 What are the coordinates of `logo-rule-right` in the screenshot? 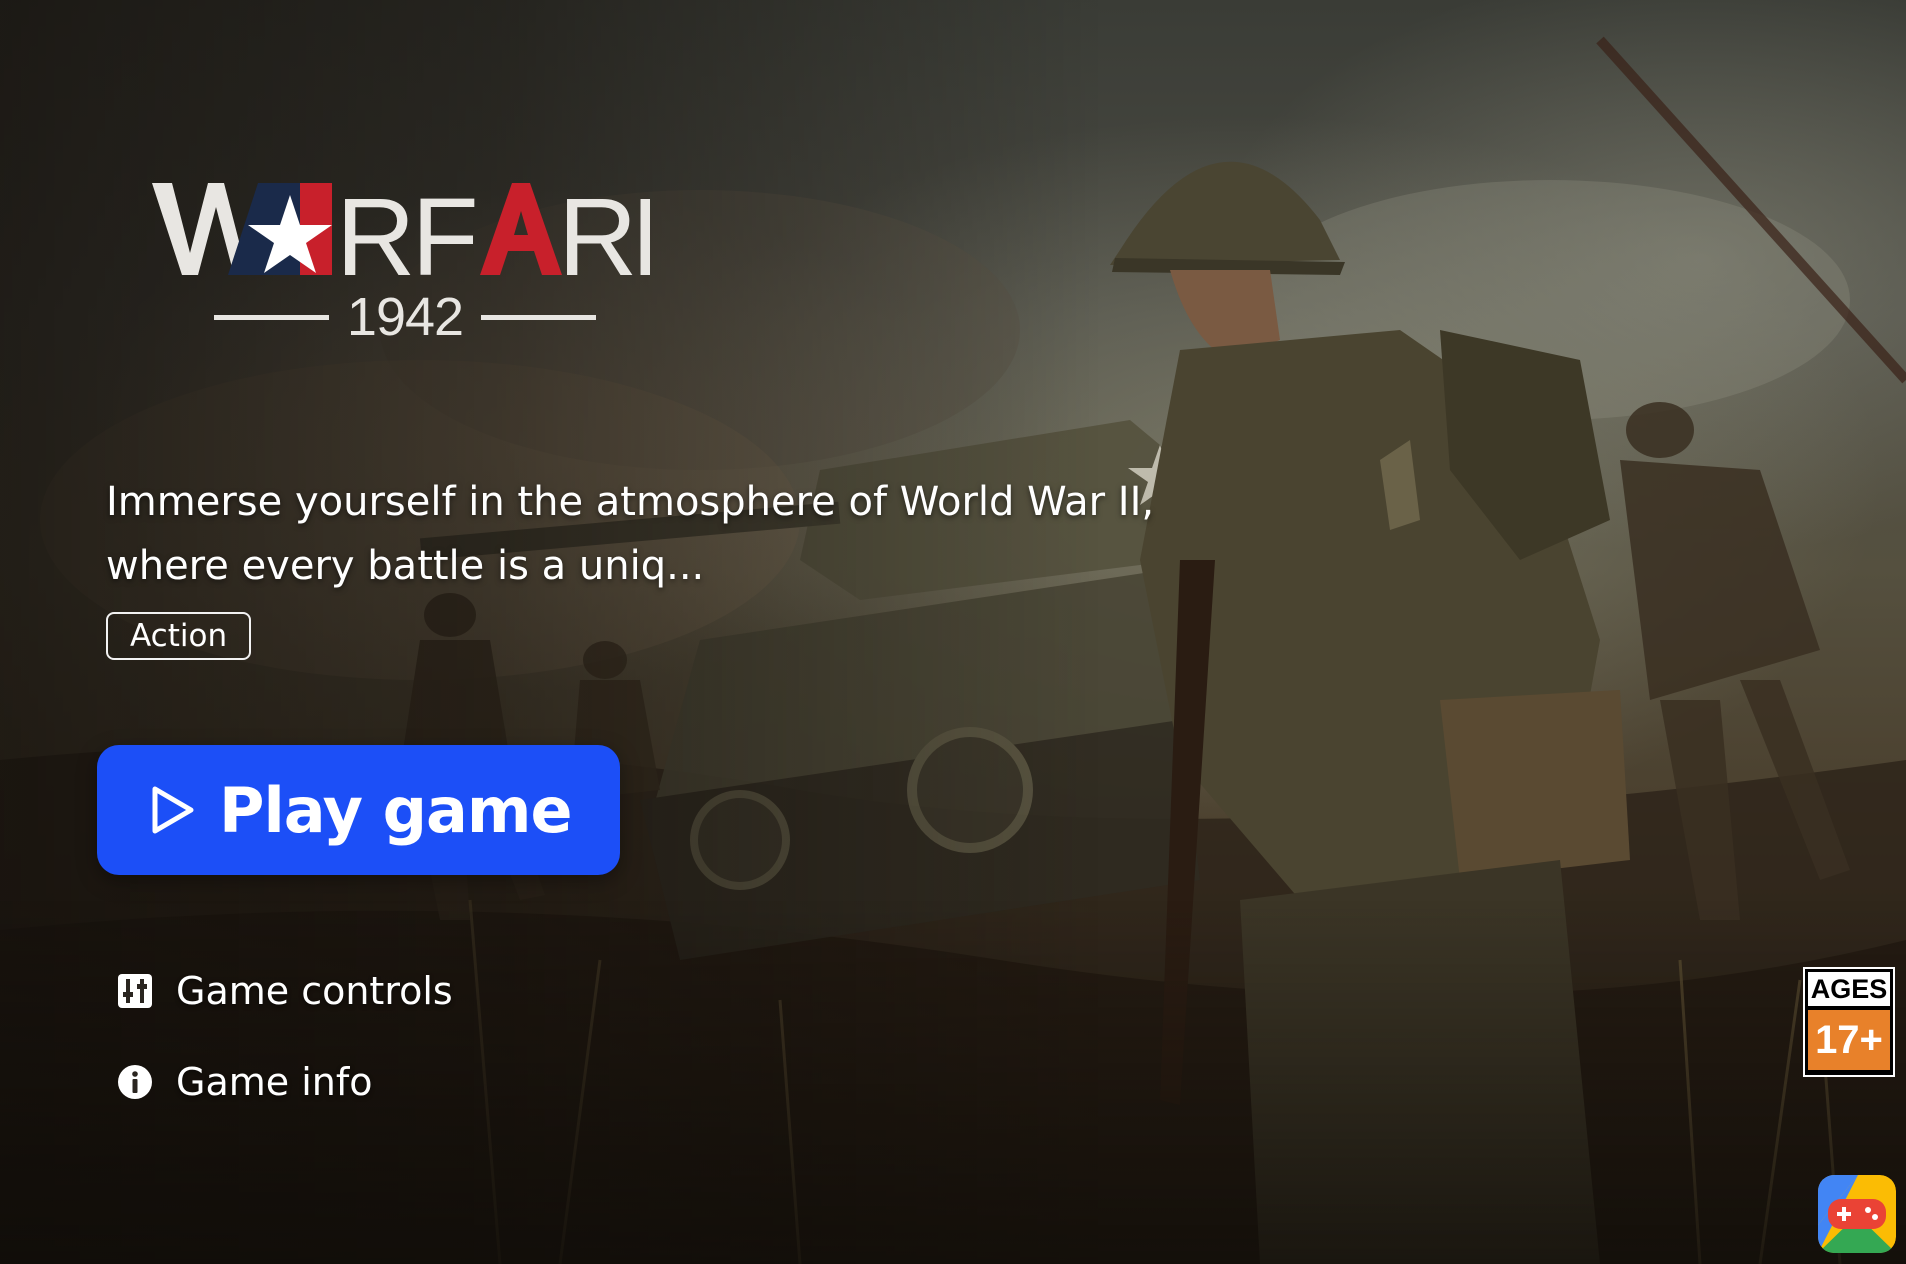 It's located at (539, 317).